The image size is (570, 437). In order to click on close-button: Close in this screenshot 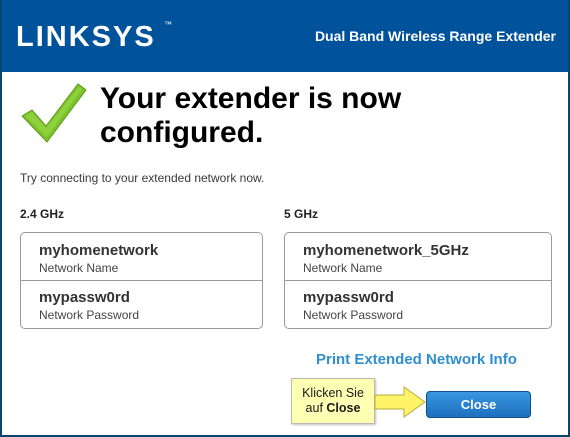, I will do `click(478, 404)`.